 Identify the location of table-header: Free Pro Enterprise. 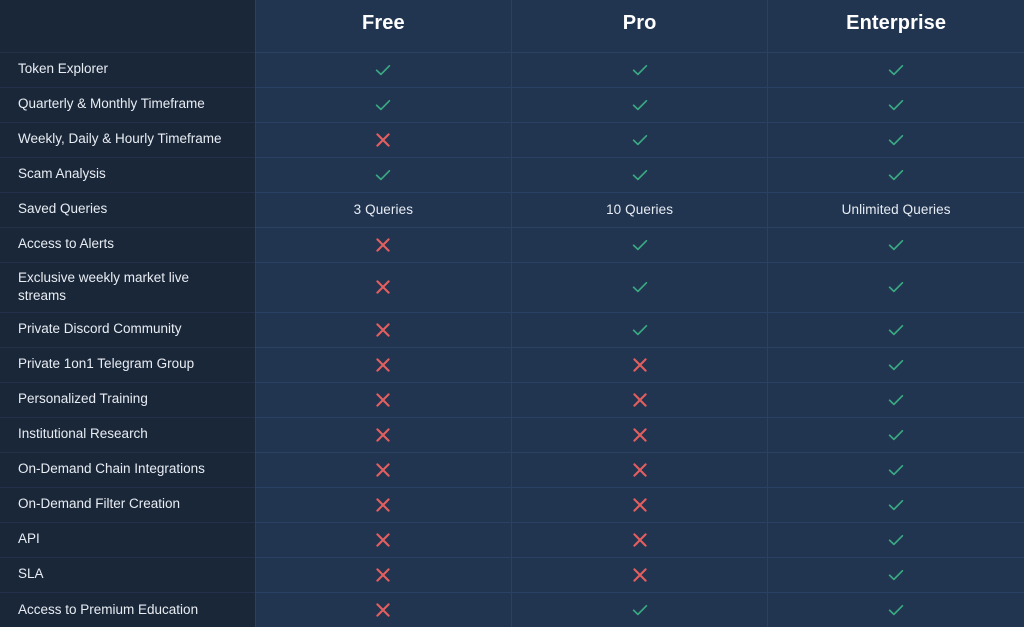
(512, 26).